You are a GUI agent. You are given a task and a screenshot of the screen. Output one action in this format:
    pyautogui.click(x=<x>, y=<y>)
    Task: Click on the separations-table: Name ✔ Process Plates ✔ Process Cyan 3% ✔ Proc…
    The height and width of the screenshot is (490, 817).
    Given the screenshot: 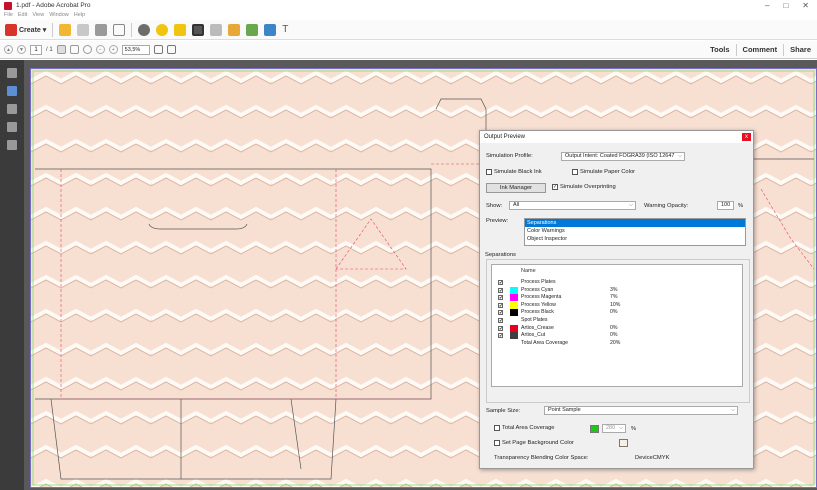 What is the action you would take?
    pyautogui.click(x=617, y=325)
    